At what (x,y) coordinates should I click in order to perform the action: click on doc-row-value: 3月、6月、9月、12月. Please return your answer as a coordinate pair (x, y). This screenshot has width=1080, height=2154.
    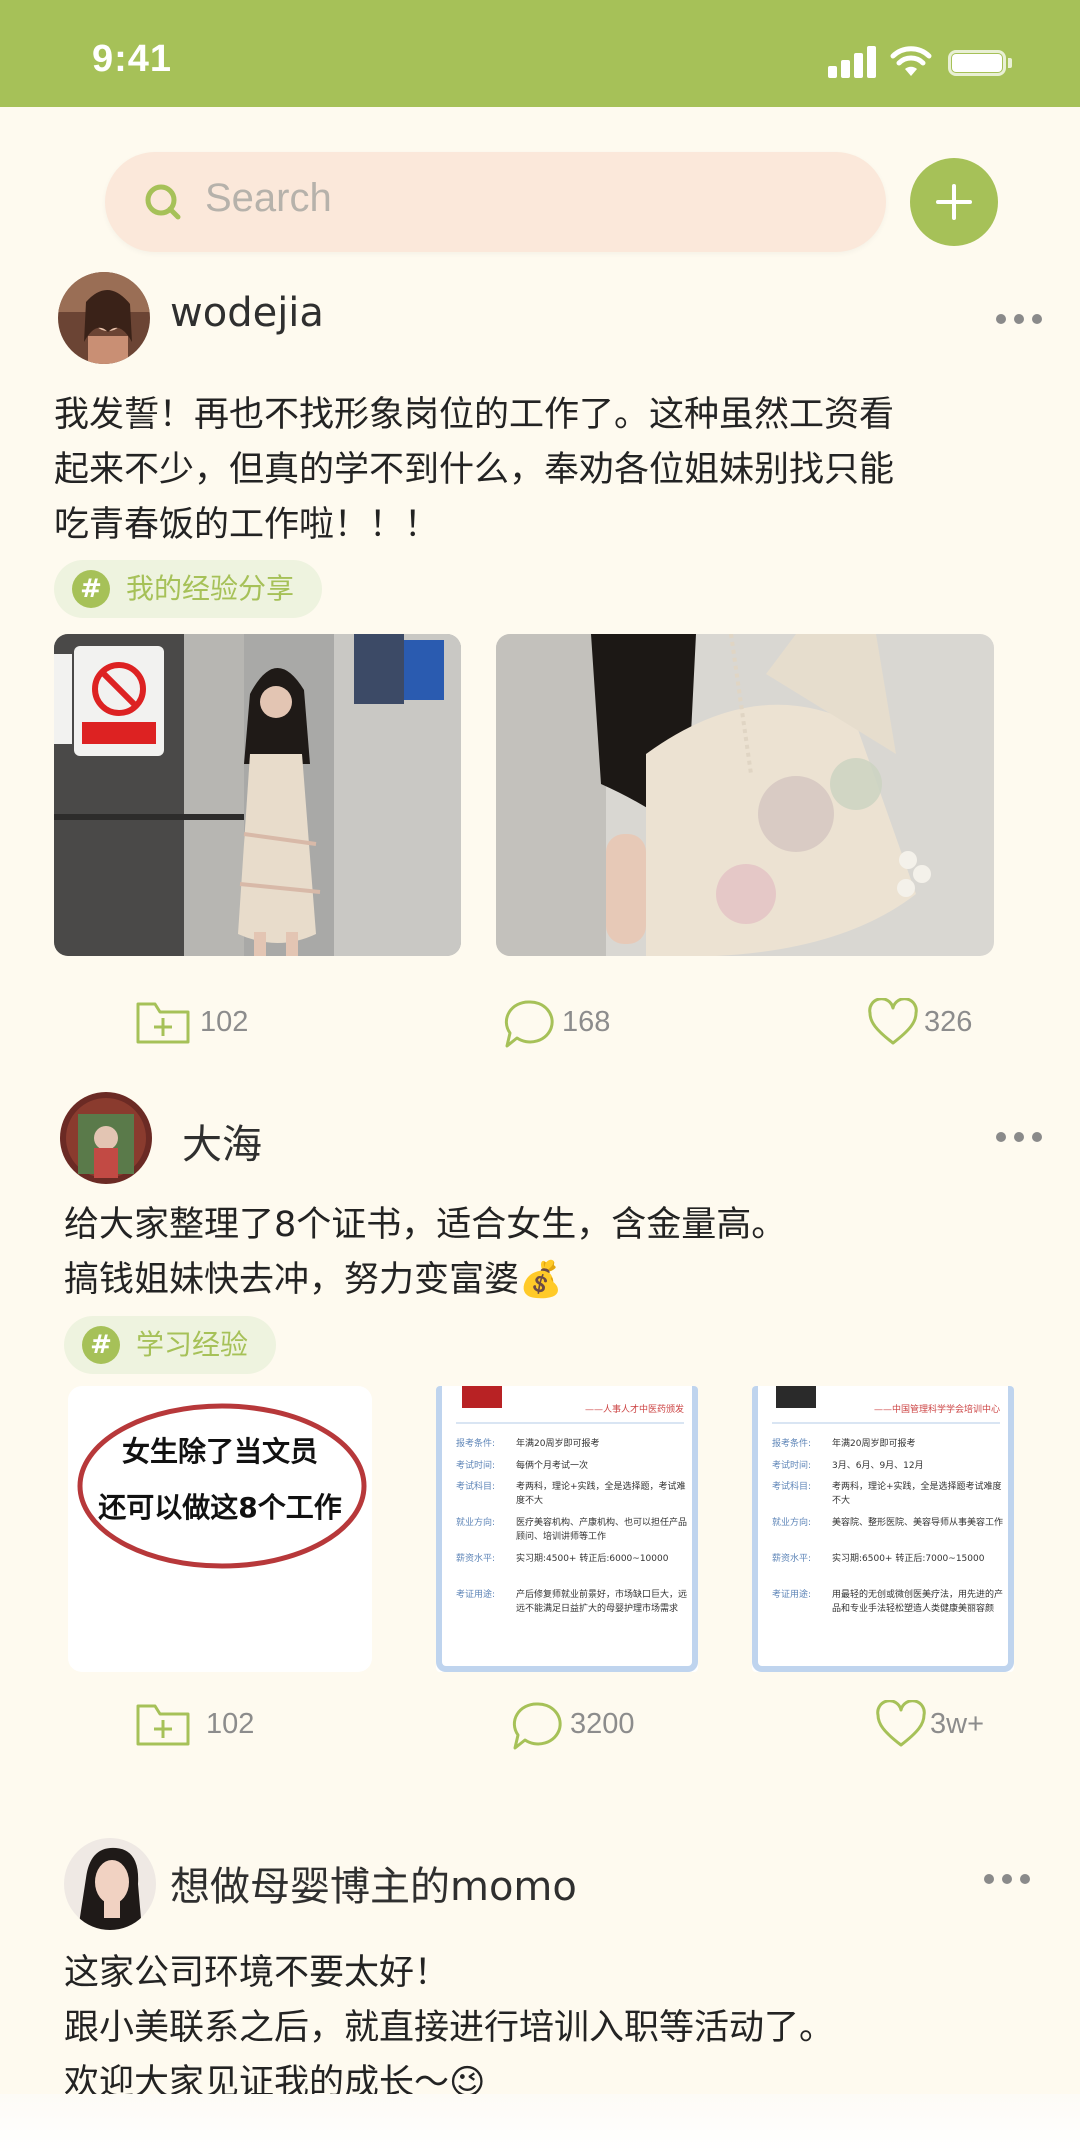
    Looking at the image, I should click on (878, 1466).